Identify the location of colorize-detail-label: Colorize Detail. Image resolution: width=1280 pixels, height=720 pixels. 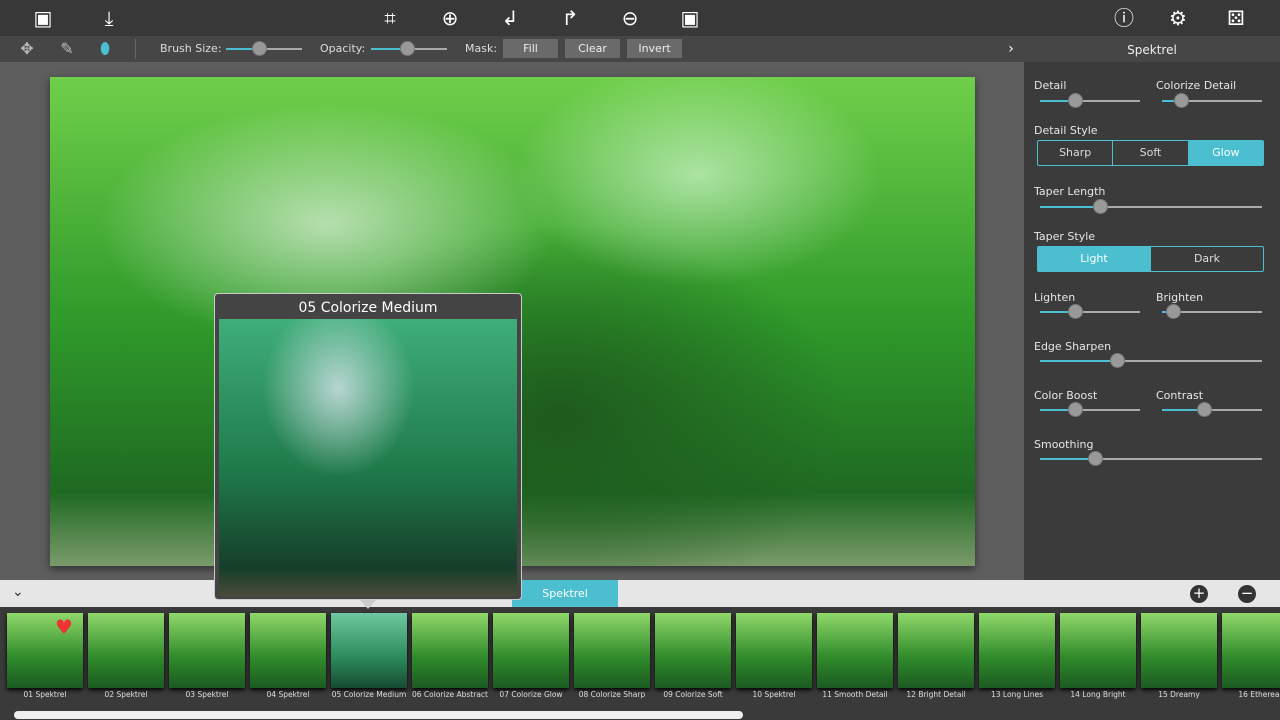
(1196, 85).